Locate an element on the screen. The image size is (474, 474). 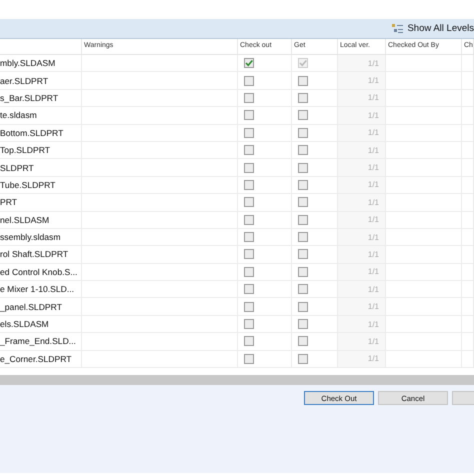
file-name: _panel.SLDPRT is located at coordinates (31, 307).